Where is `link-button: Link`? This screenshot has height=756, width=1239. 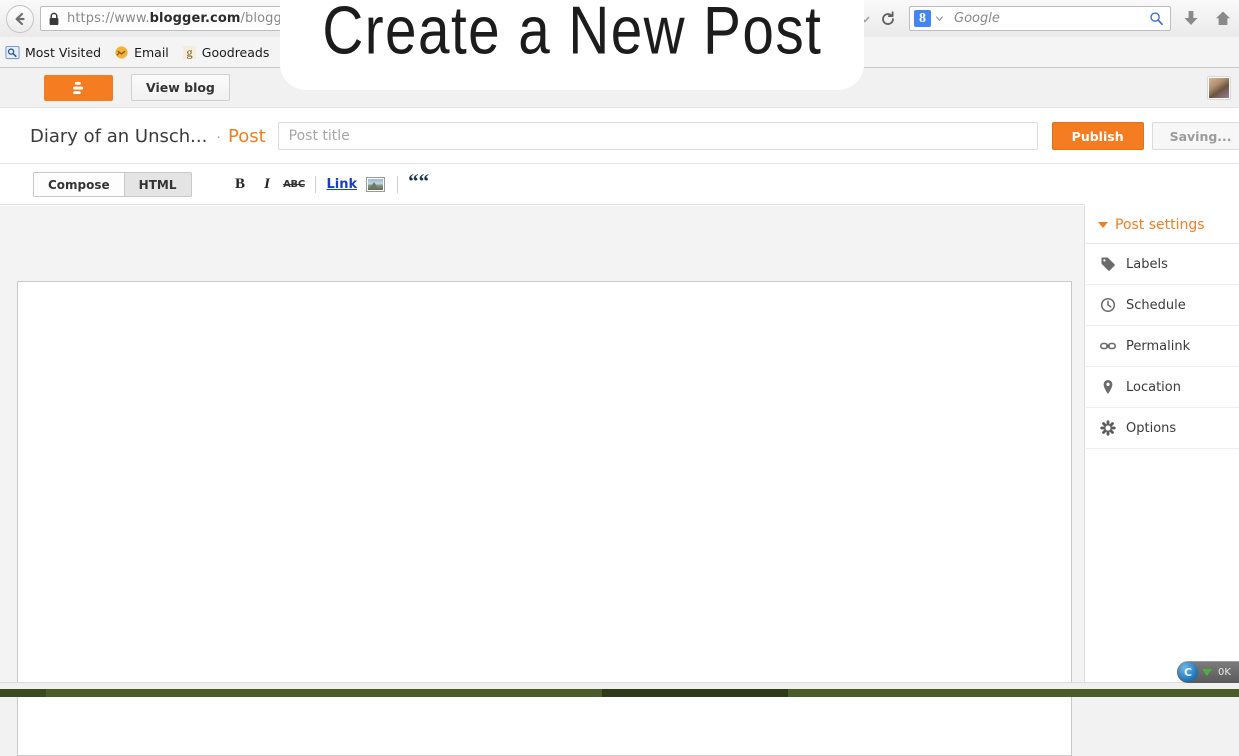
link-button: Link is located at coordinates (342, 184).